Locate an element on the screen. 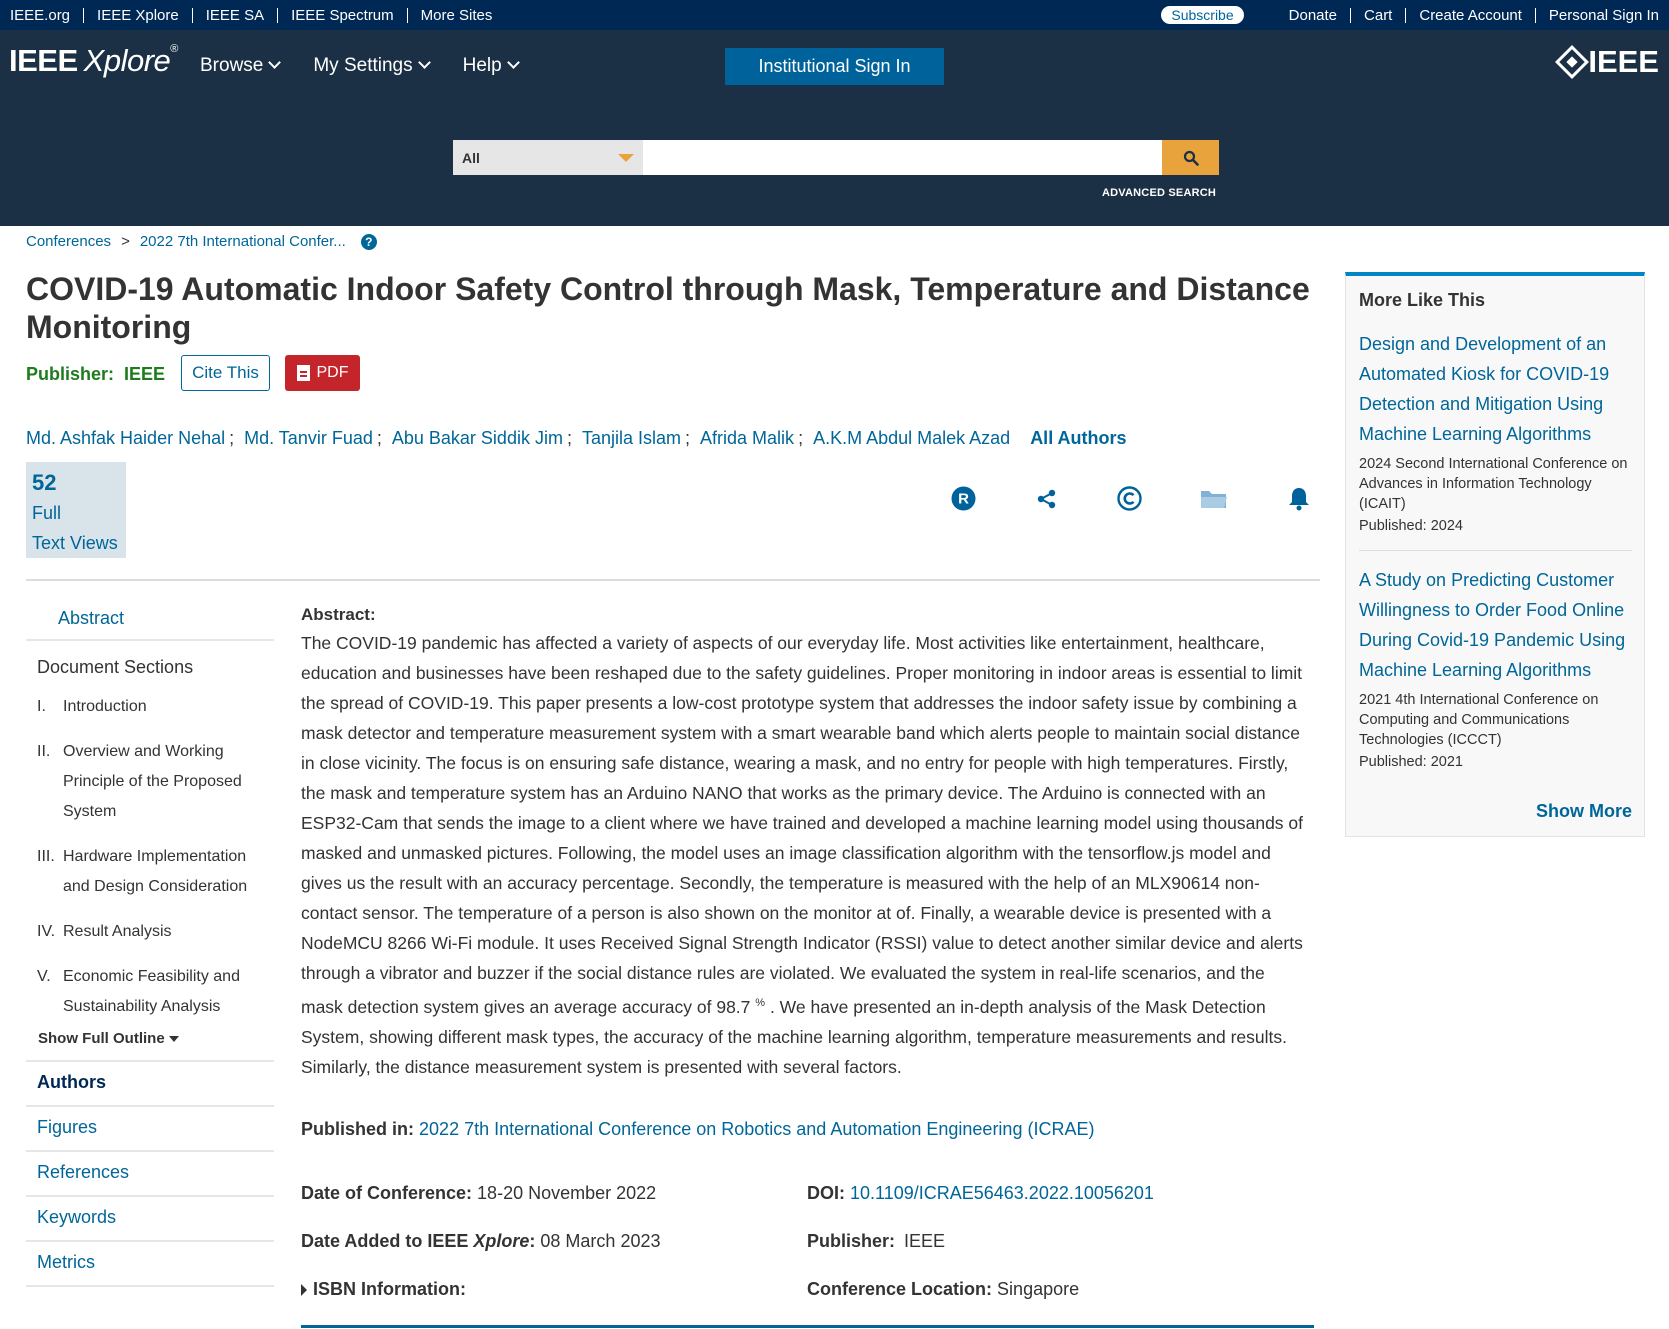 The height and width of the screenshot is (1329, 1669). show-full-outline-label: Show Full Outline is located at coordinates (101, 1038).